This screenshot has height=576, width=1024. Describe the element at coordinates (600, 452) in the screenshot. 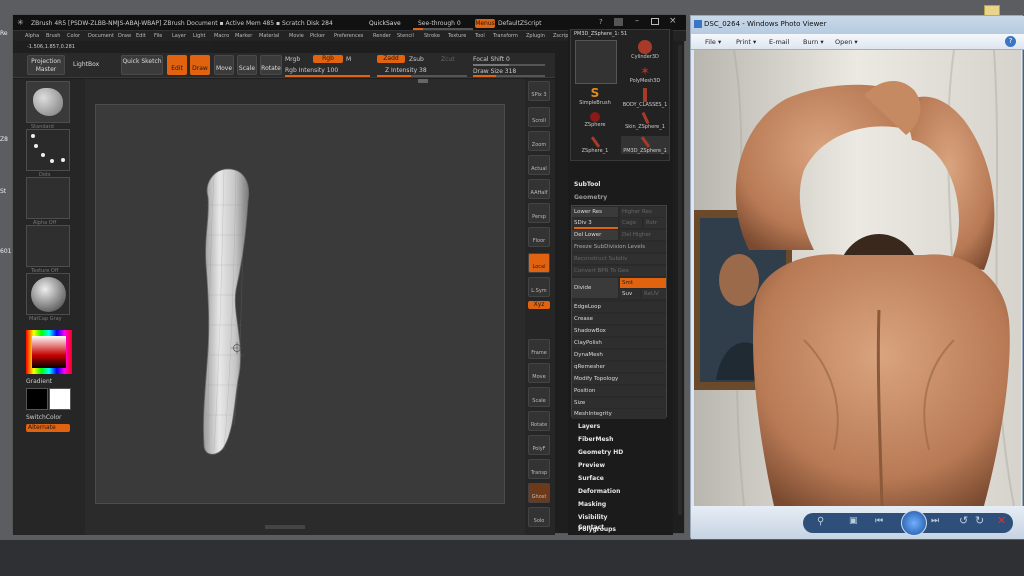

I see `geometry-hd-header: Geometry HD` at that location.